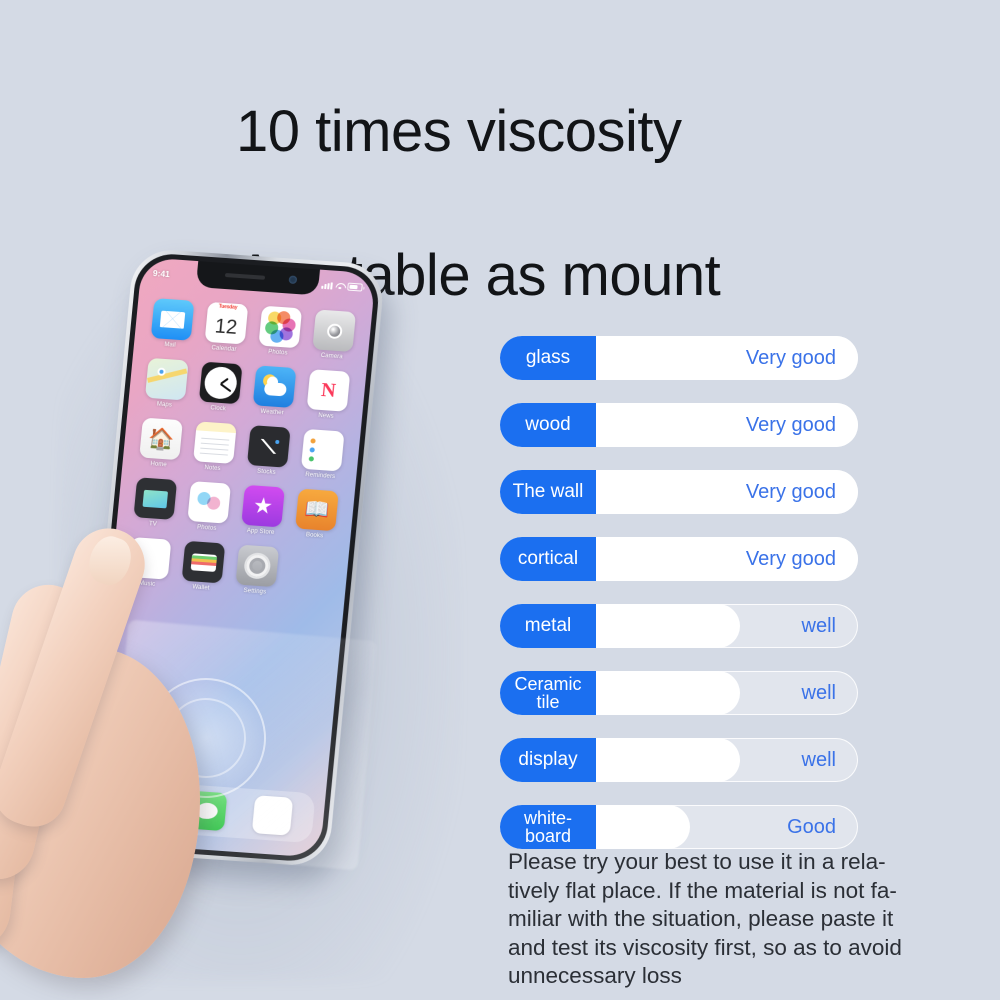  What do you see at coordinates (280, 327) in the screenshot?
I see `photos-icon` at bounding box center [280, 327].